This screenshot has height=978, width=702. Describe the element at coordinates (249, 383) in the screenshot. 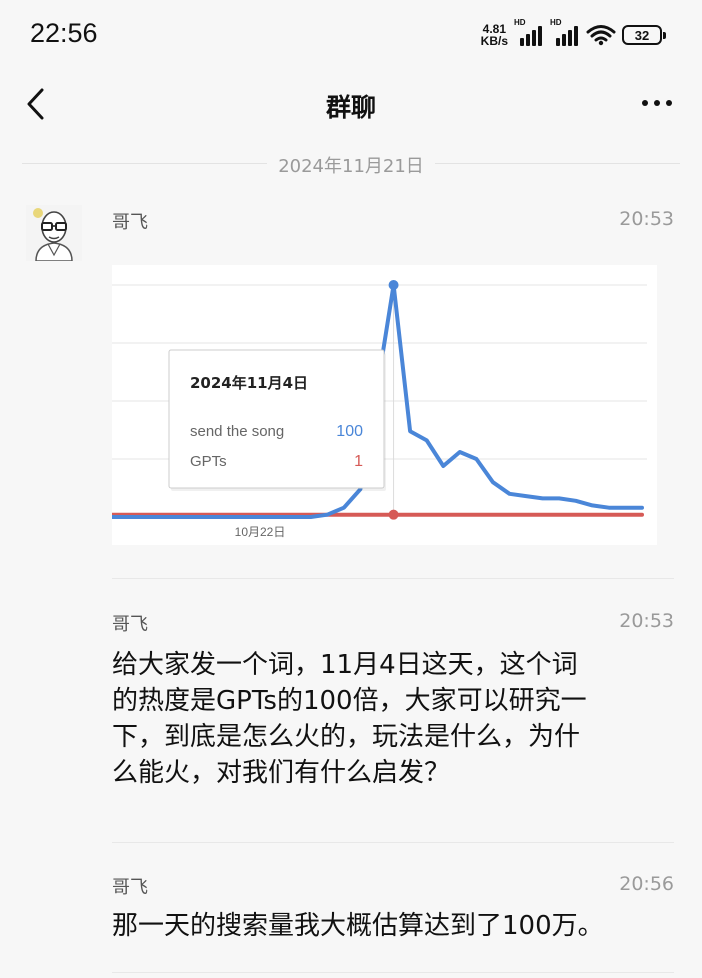

I see `chart-tooltip-date: 2024年11月4日` at that location.